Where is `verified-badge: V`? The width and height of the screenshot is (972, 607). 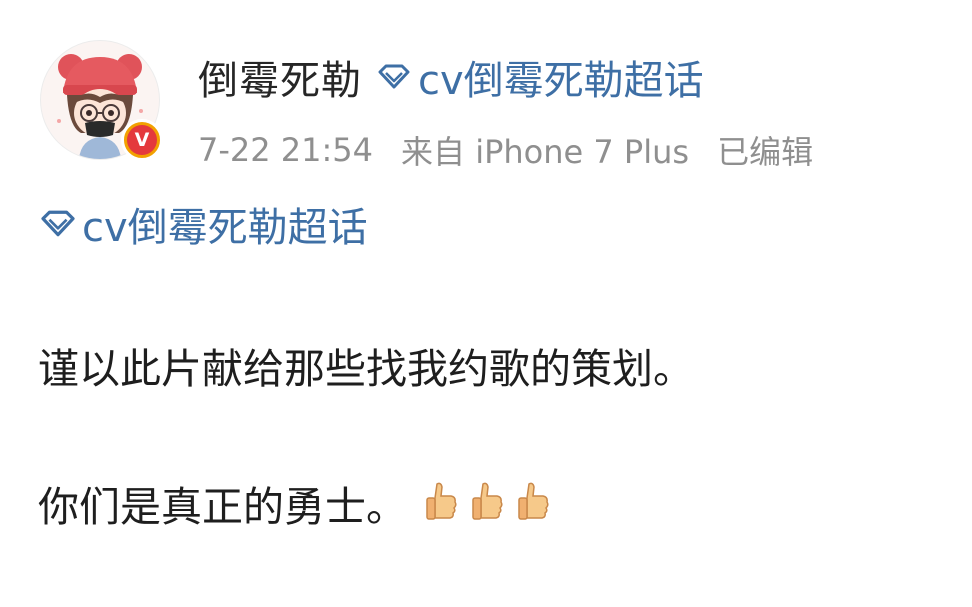 verified-badge: V is located at coordinates (142, 140).